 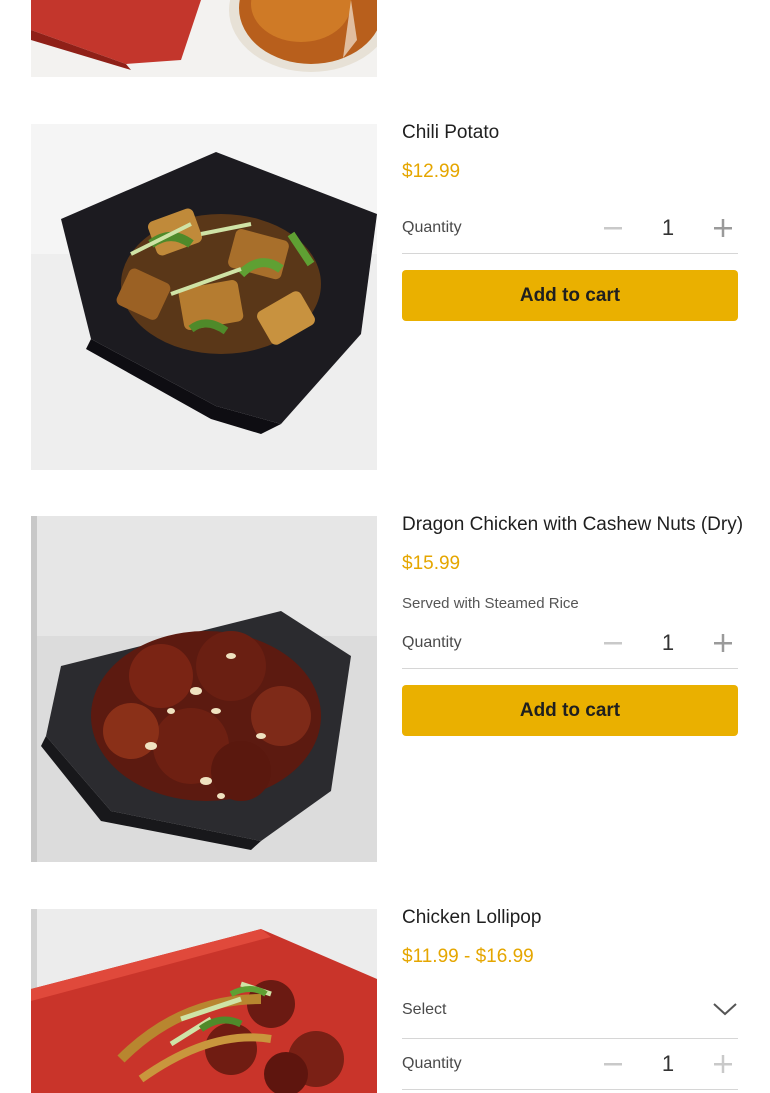 What do you see at coordinates (572, 525) in the screenshot?
I see `product-name: Dragon Chicken with Cashew Nuts (Dry)` at bounding box center [572, 525].